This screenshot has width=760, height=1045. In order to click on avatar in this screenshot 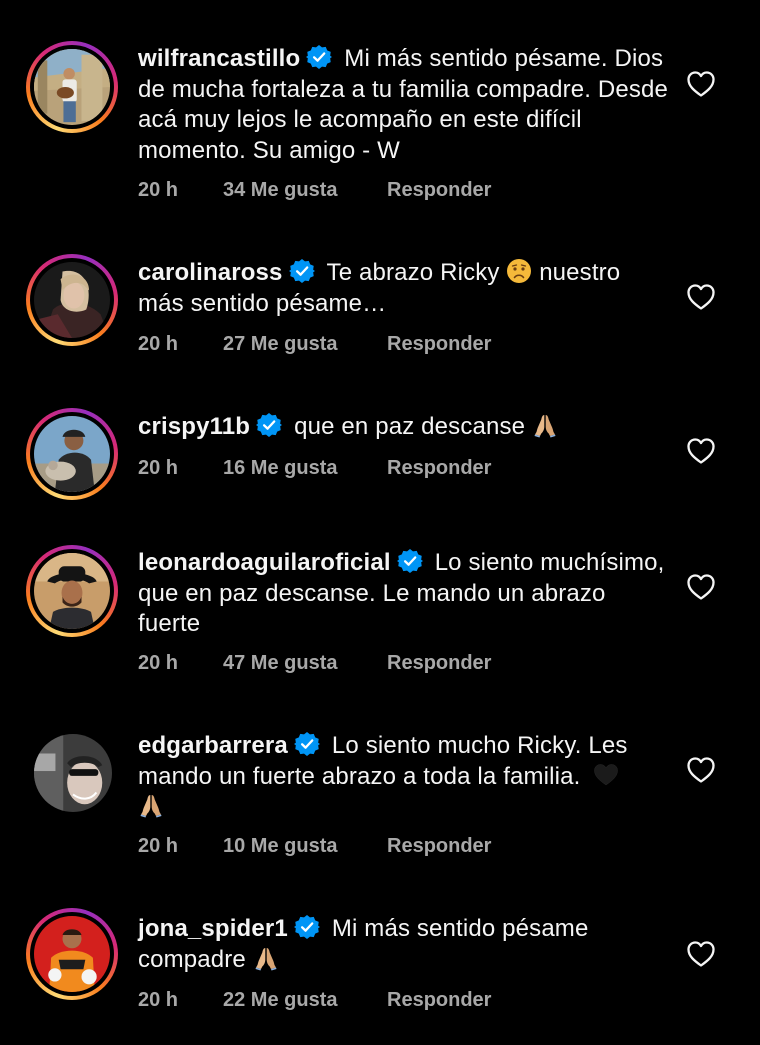, I will do `click(72, 954)`.